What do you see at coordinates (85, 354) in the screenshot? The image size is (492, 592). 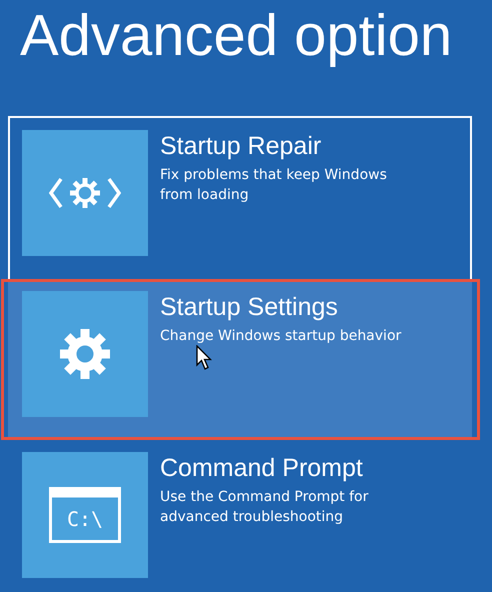 I see `gear-icon` at bounding box center [85, 354].